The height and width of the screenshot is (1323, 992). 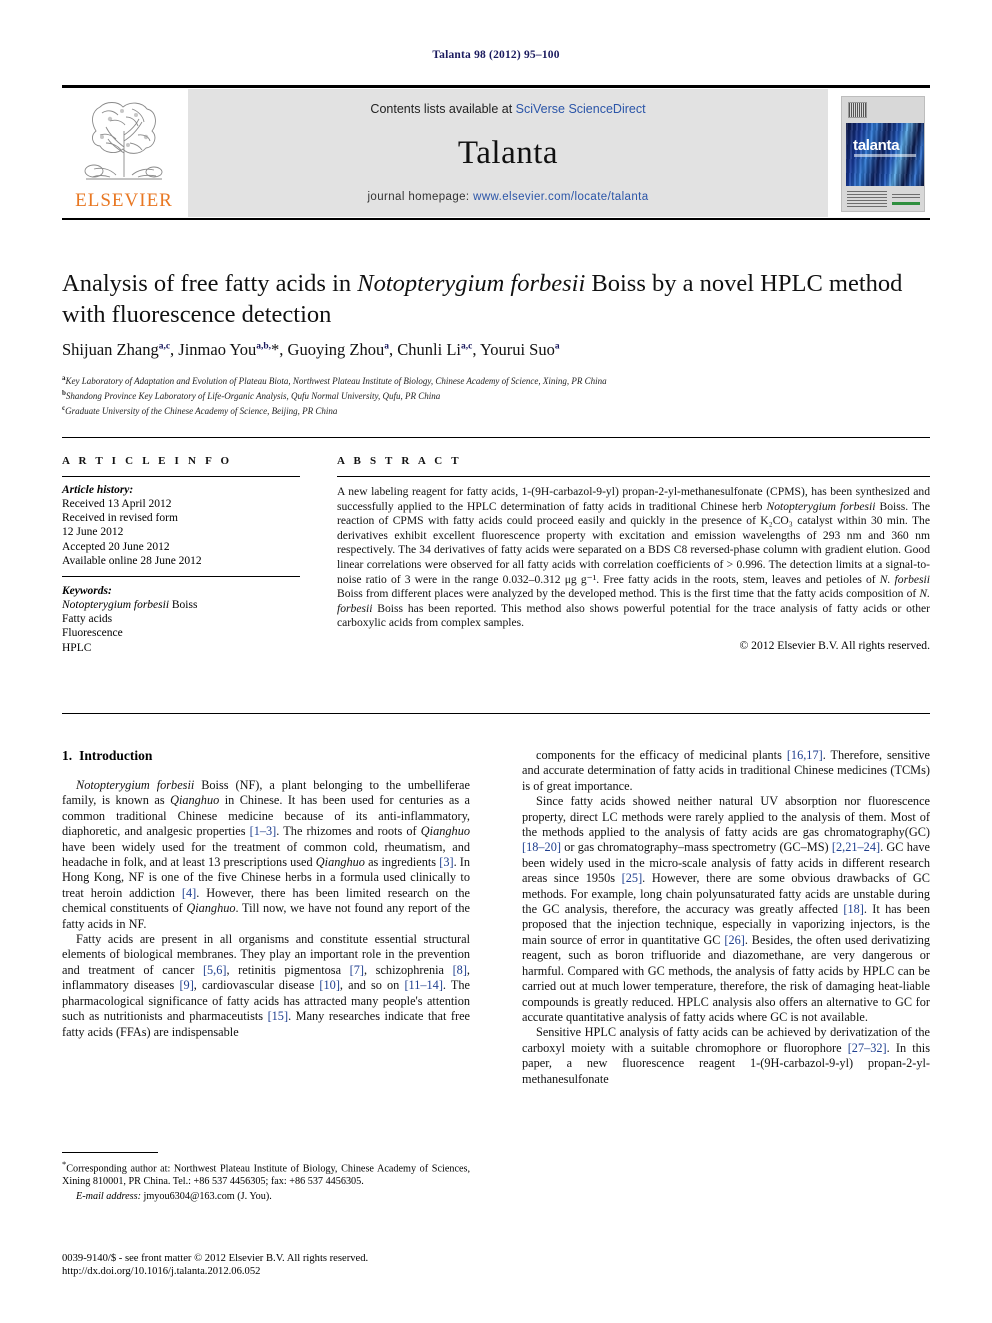 I want to click on article-history-item: Available online 28 June 2012, so click(x=132, y=560).